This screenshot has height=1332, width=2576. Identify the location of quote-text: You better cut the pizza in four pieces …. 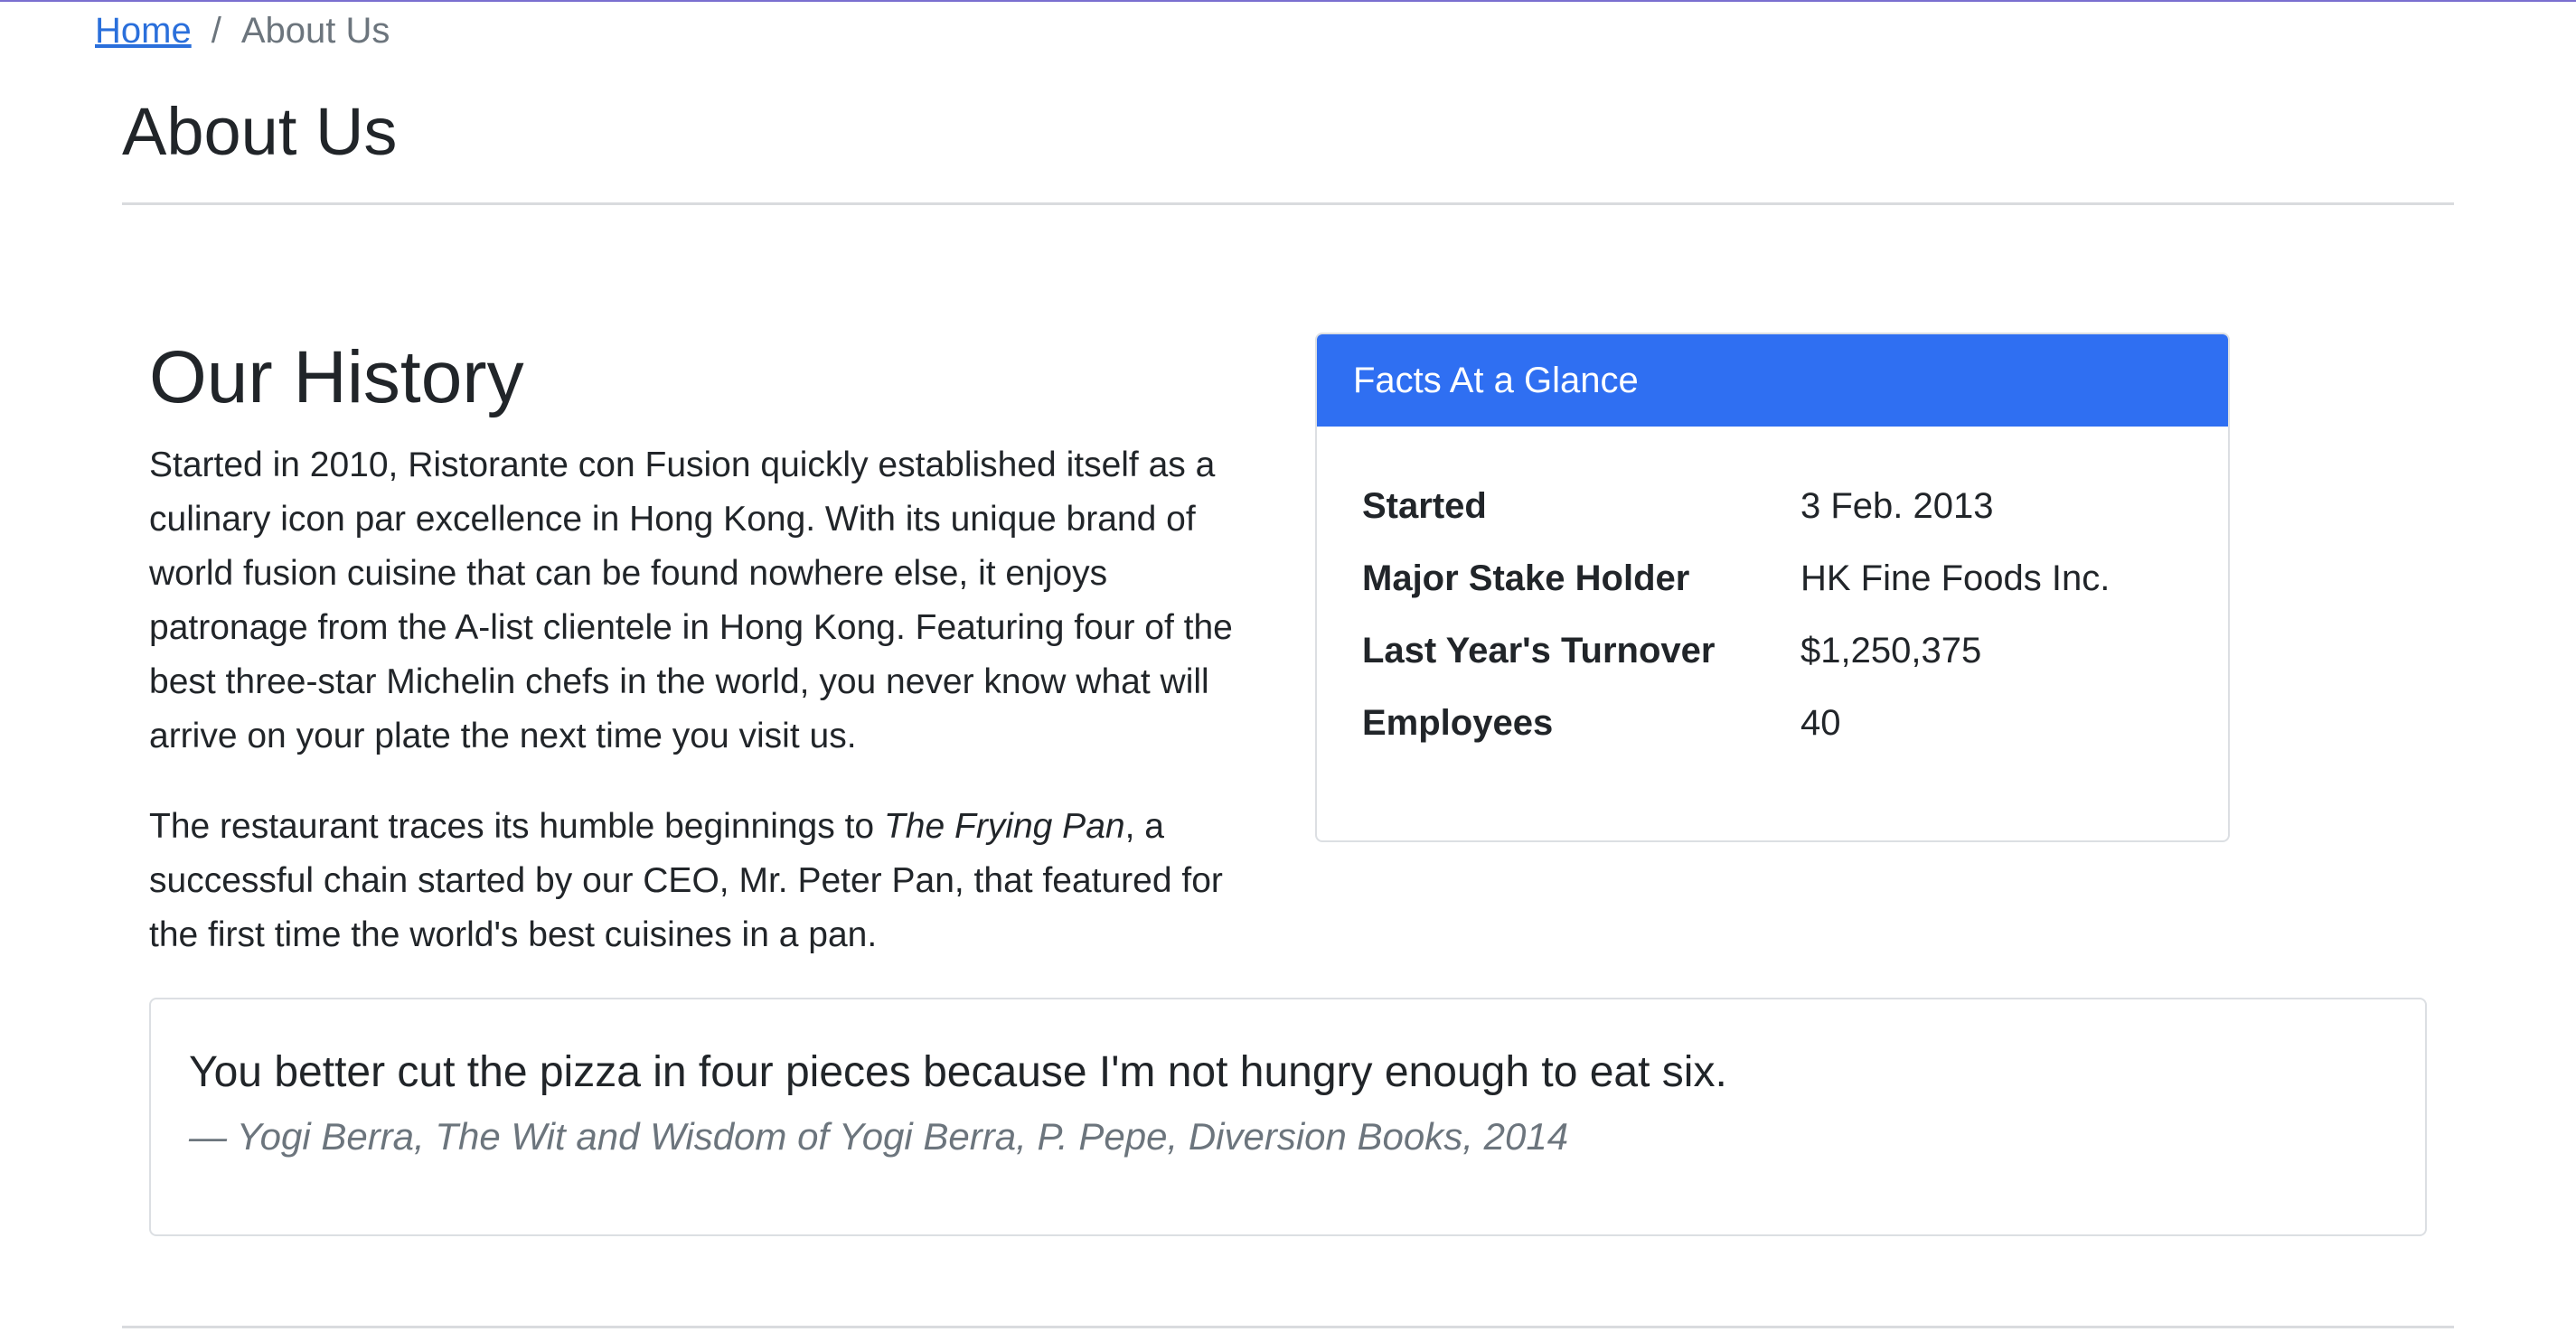
(958, 1072).